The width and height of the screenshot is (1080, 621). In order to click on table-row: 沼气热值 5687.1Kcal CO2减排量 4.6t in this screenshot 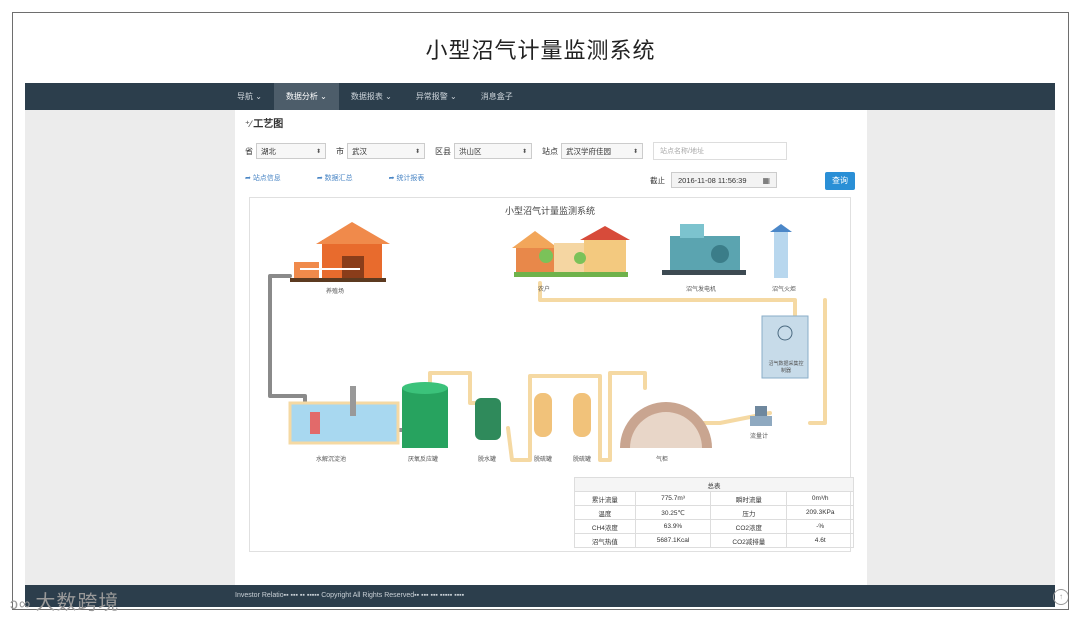, I will do `click(714, 540)`.